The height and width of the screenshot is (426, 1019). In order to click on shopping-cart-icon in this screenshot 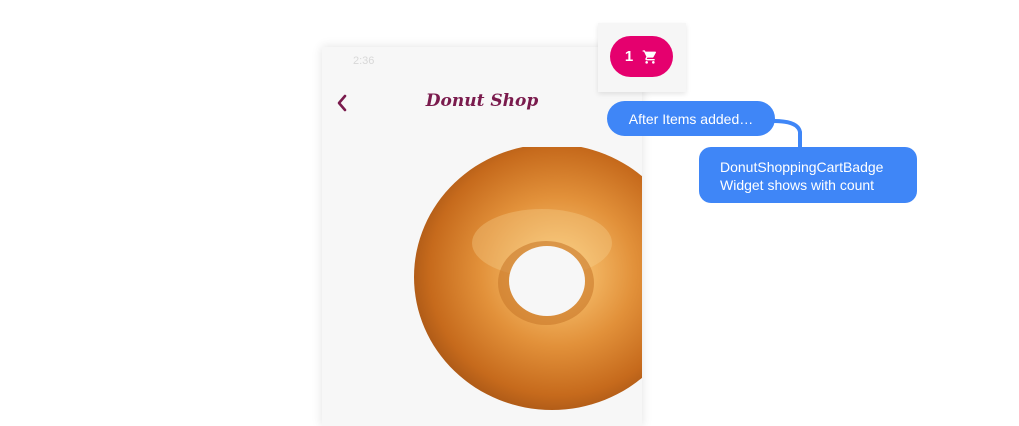, I will do `click(649, 56)`.